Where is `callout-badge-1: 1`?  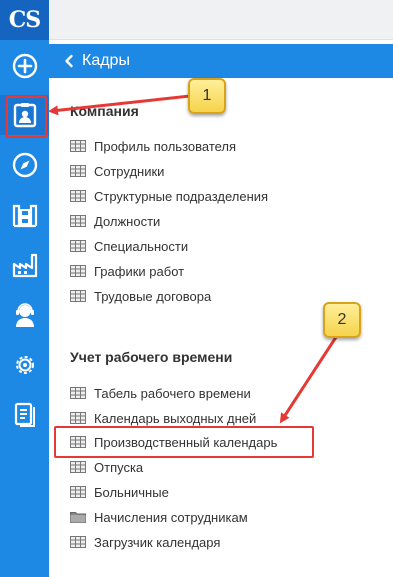
callout-badge-1: 1 is located at coordinates (207, 96).